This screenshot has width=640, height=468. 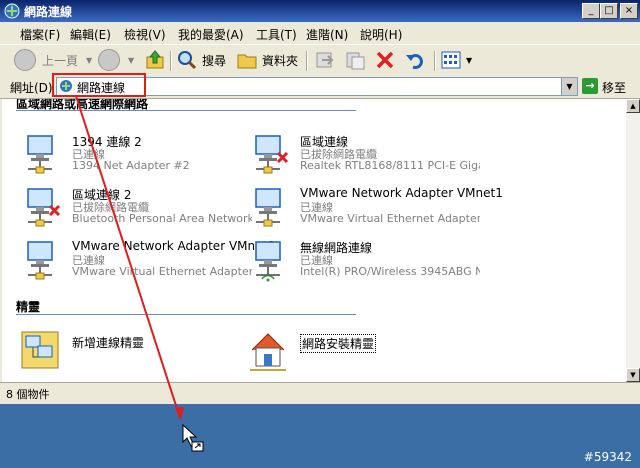 What do you see at coordinates (129, 257) in the screenshot?
I see `annotation-arrow` at bounding box center [129, 257].